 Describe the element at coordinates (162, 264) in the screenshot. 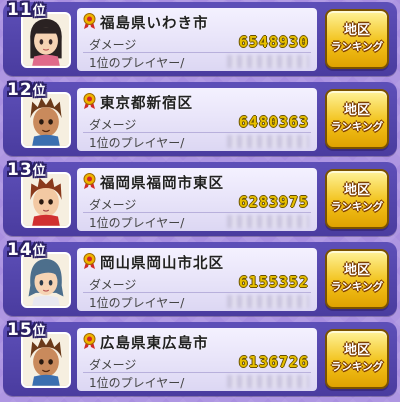

I see `region-name: 岡山県岡山市北区` at that location.